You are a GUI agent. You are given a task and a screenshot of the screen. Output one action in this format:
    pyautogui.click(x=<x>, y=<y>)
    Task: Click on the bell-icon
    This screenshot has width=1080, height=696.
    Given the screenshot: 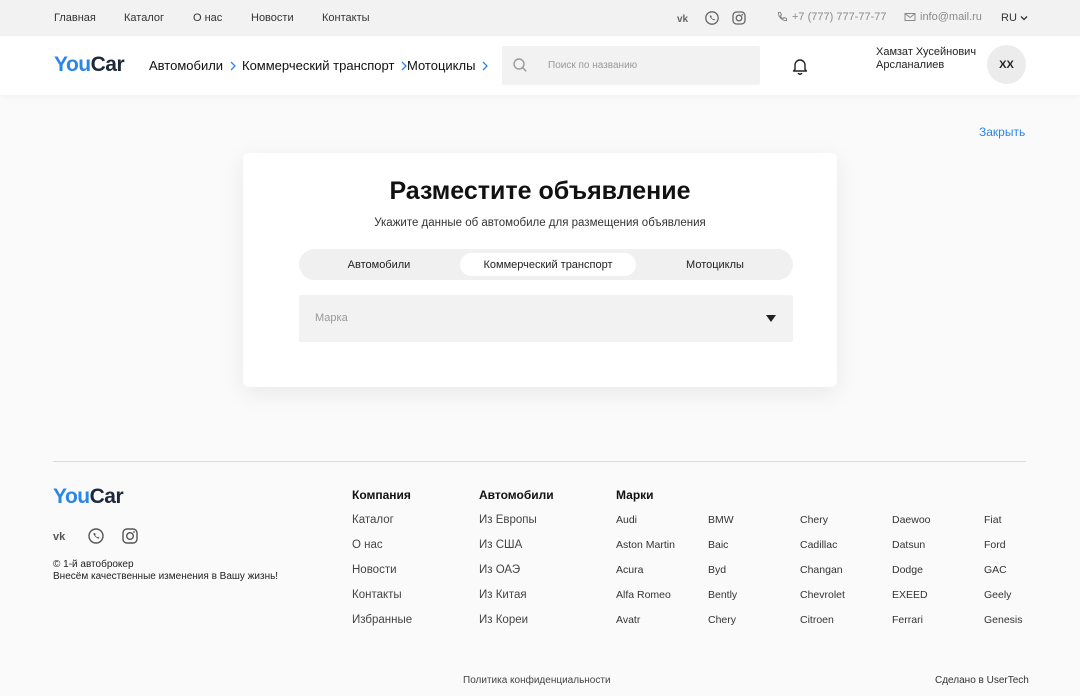 What is the action you would take?
    pyautogui.click(x=800, y=66)
    